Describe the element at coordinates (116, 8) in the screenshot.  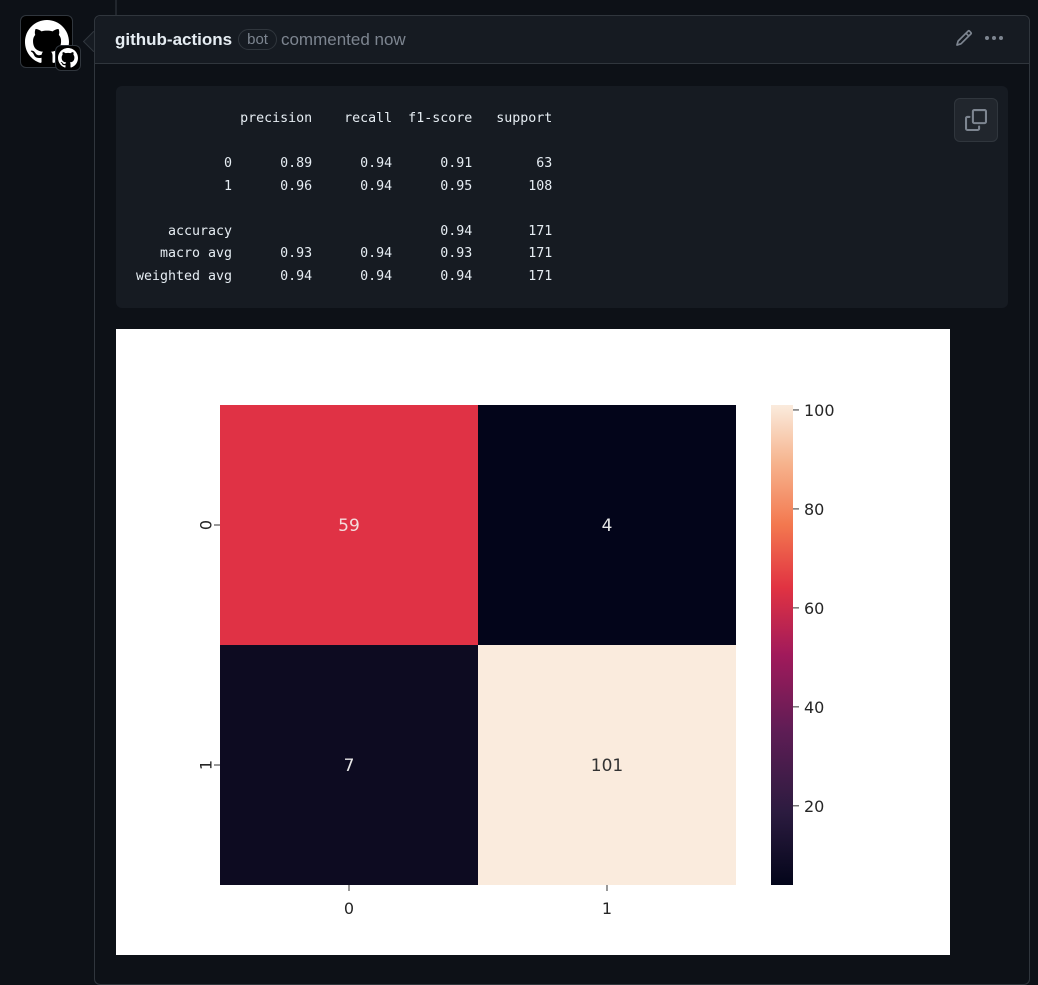
I see `timeline-line` at that location.